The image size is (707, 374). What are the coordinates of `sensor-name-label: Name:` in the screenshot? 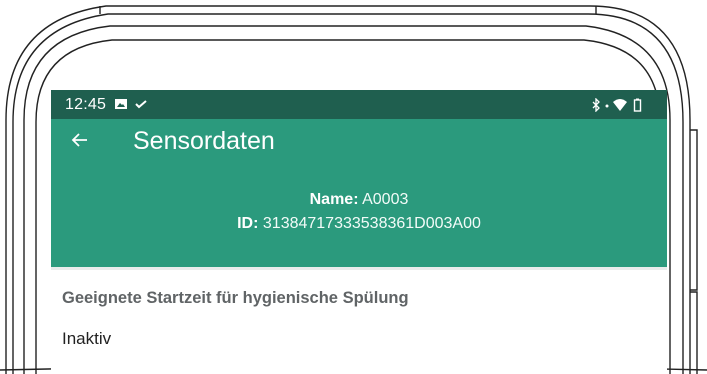 It's located at (334, 199).